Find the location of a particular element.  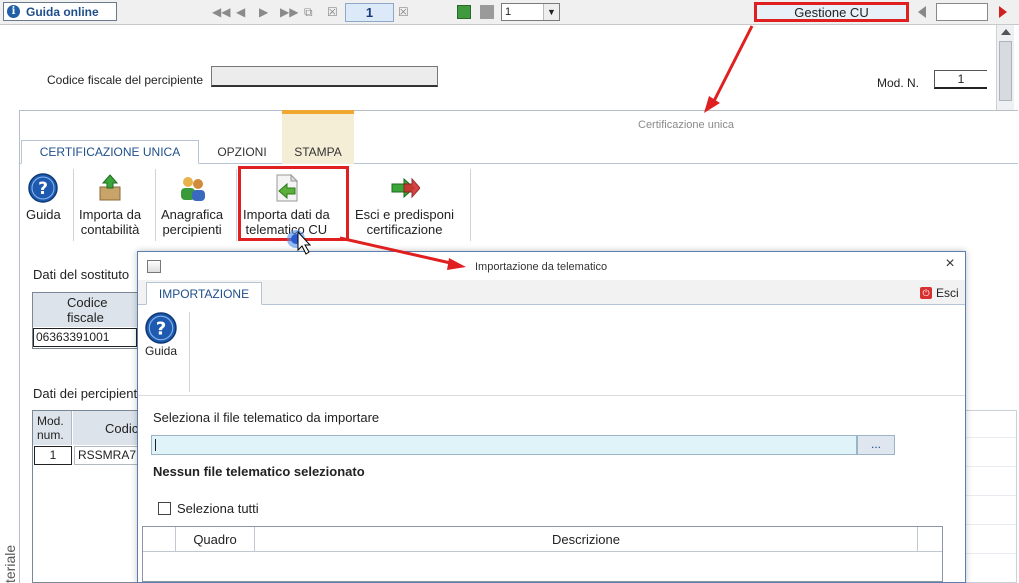

guida-online-button: i Guida online is located at coordinates (60, 11).